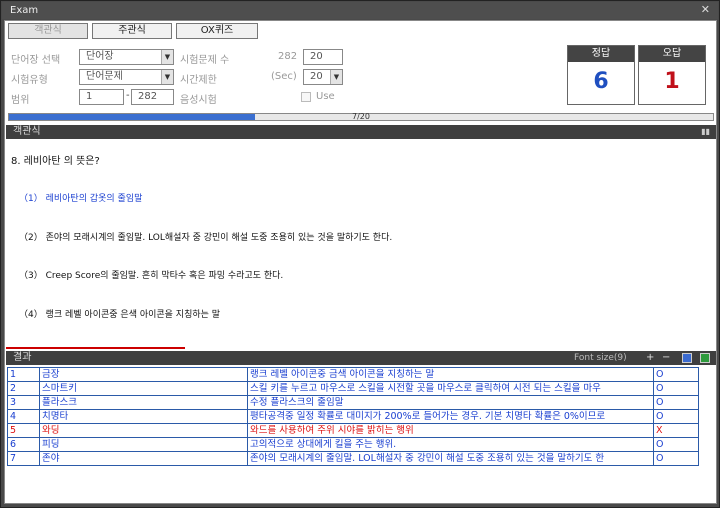 The width and height of the screenshot is (720, 508). Describe the element at coordinates (23, 416) in the screenshot. I see `row-number: 4` at that location.